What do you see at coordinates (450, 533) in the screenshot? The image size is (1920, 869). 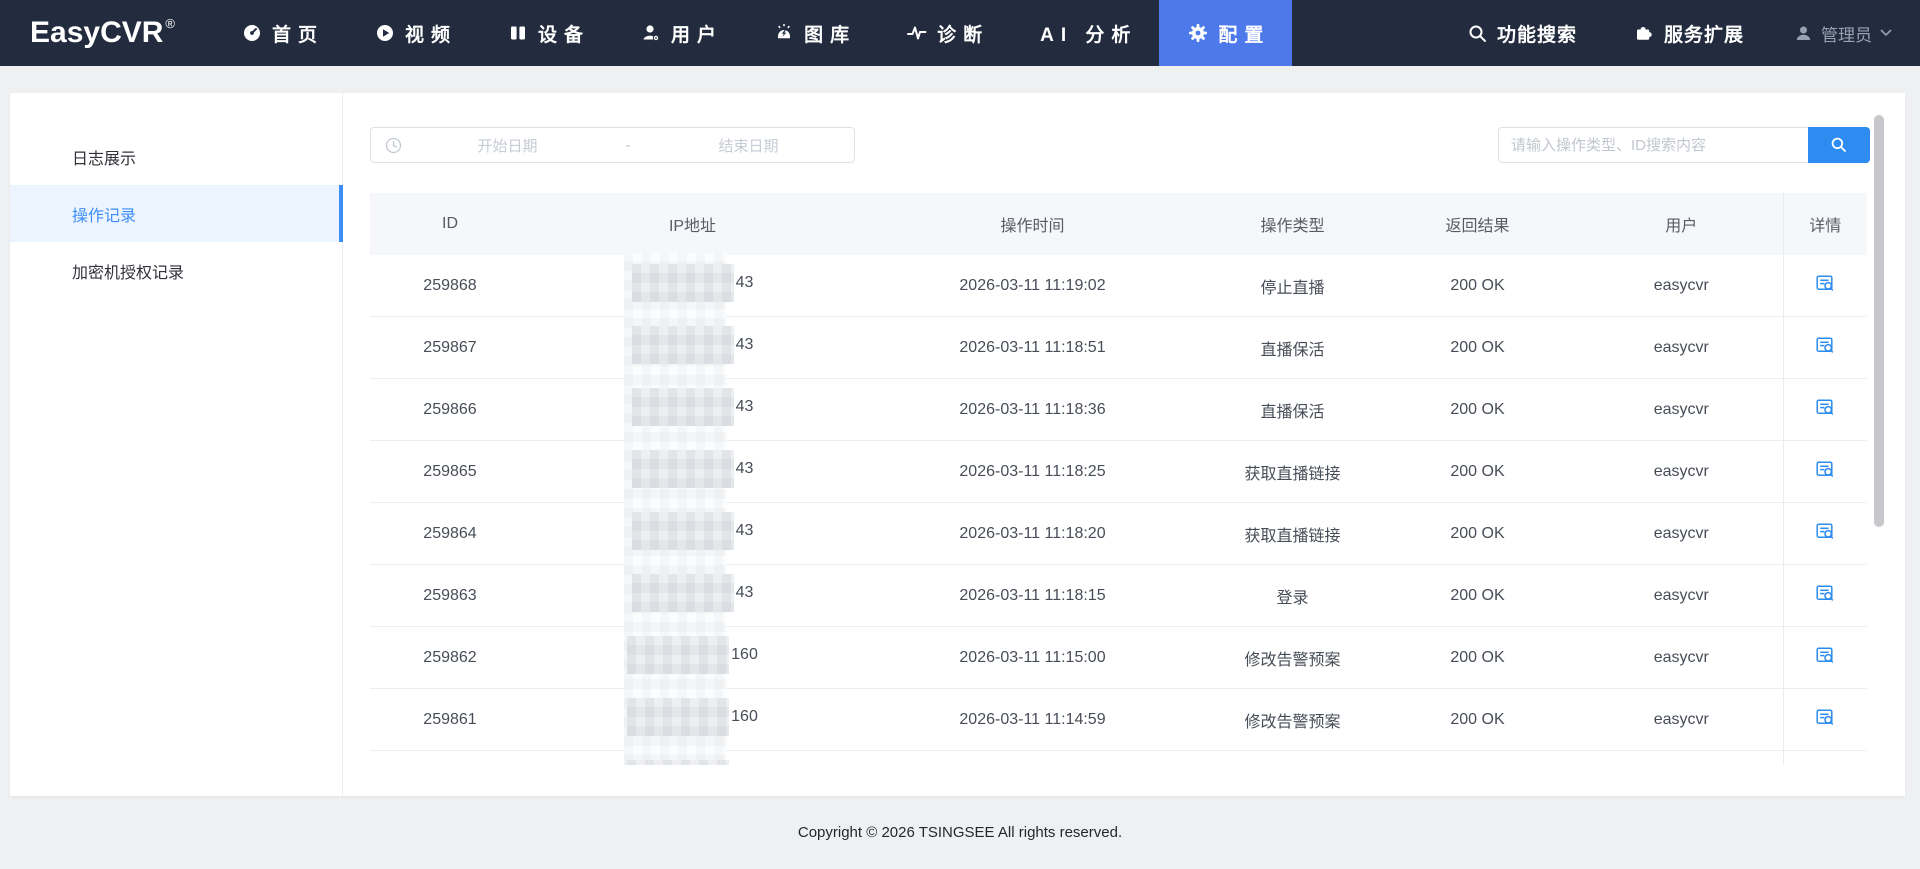 I see `cell-id: 259864` at bounding box center [450, 533].